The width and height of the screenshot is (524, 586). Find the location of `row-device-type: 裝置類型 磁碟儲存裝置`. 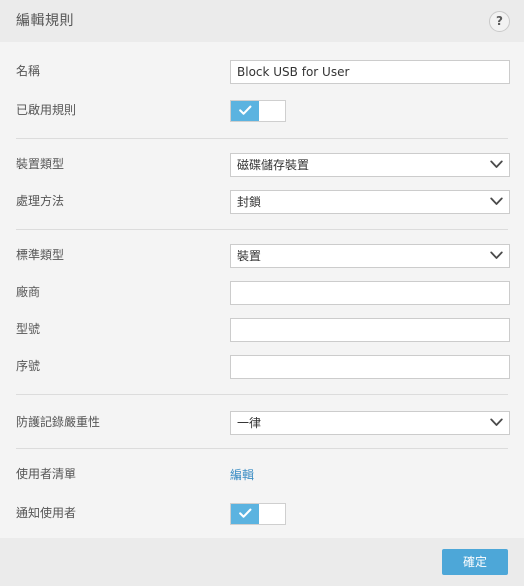

row-device-type: 裝置類型 磁碟儲存裝置 is located at coordinates (262, 164).